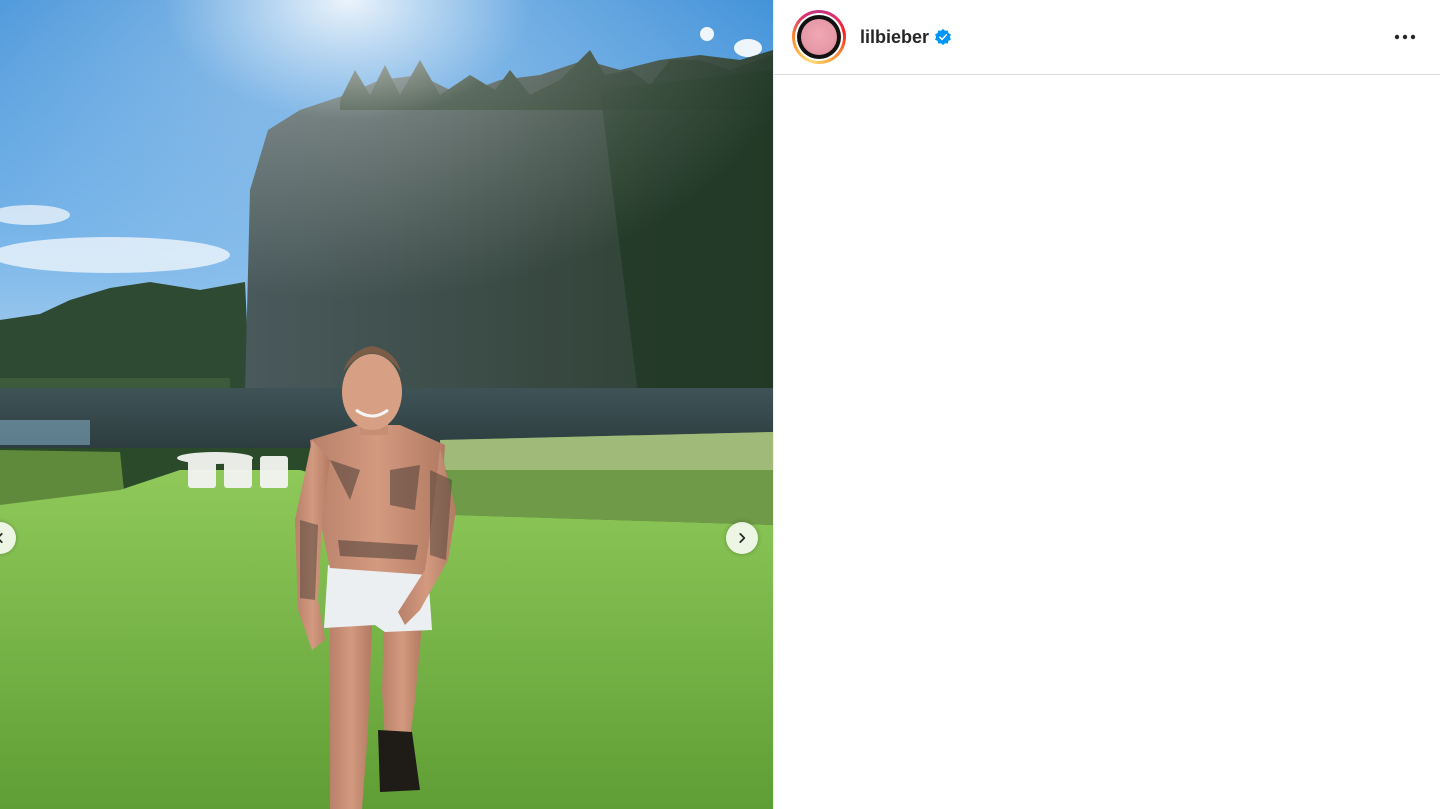 This screenshot has height=809, width=1440. I want to click on carousel-next-button, so click(742, 538).